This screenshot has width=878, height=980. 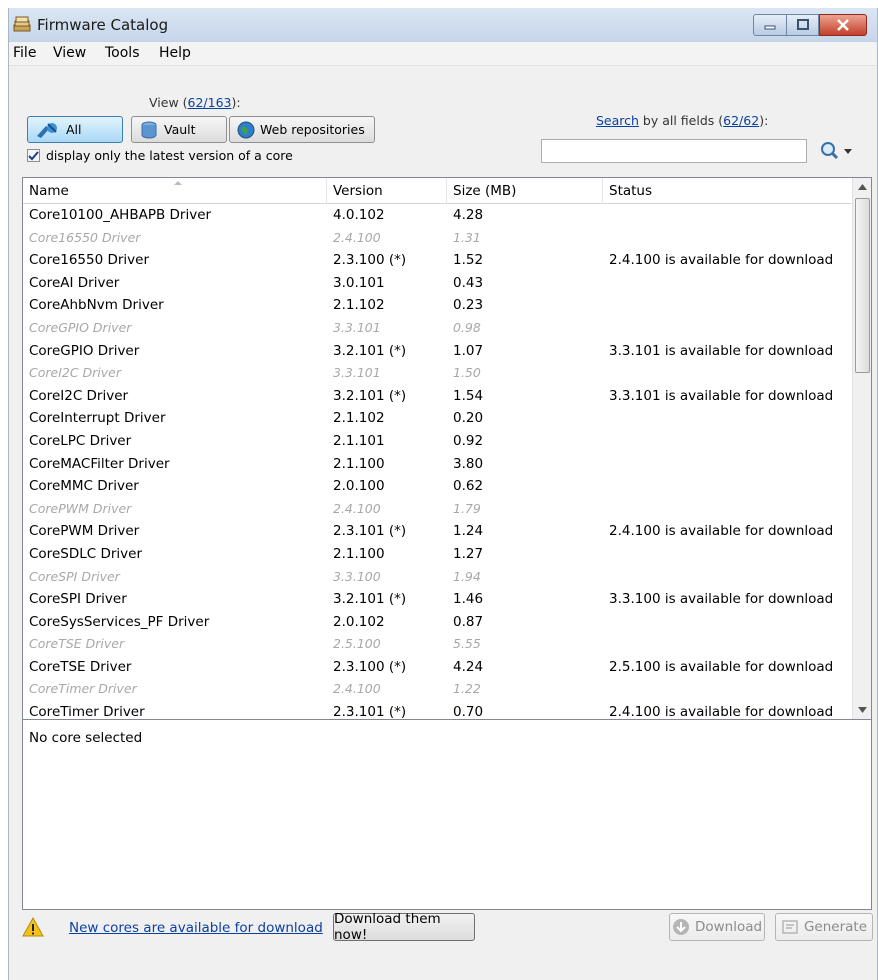 I want to click on cell-size: 4.28, so click(x=468, y=215).